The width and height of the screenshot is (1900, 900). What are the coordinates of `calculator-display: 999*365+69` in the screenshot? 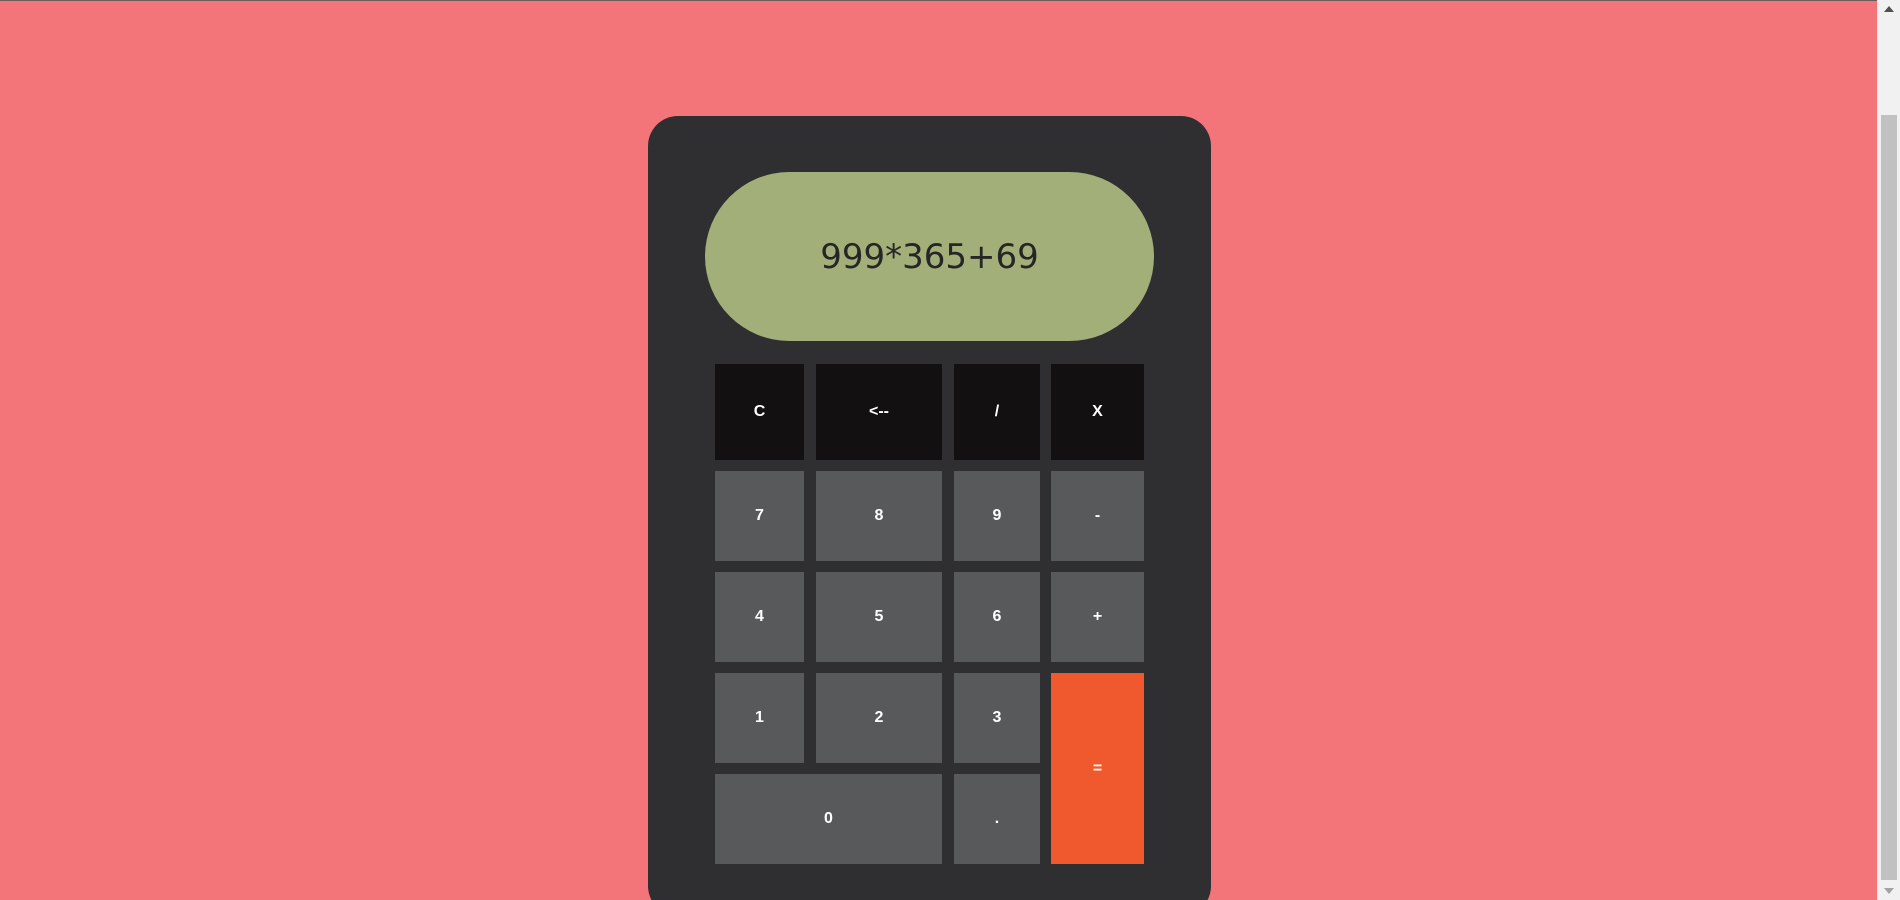 It's located at (929, 256).